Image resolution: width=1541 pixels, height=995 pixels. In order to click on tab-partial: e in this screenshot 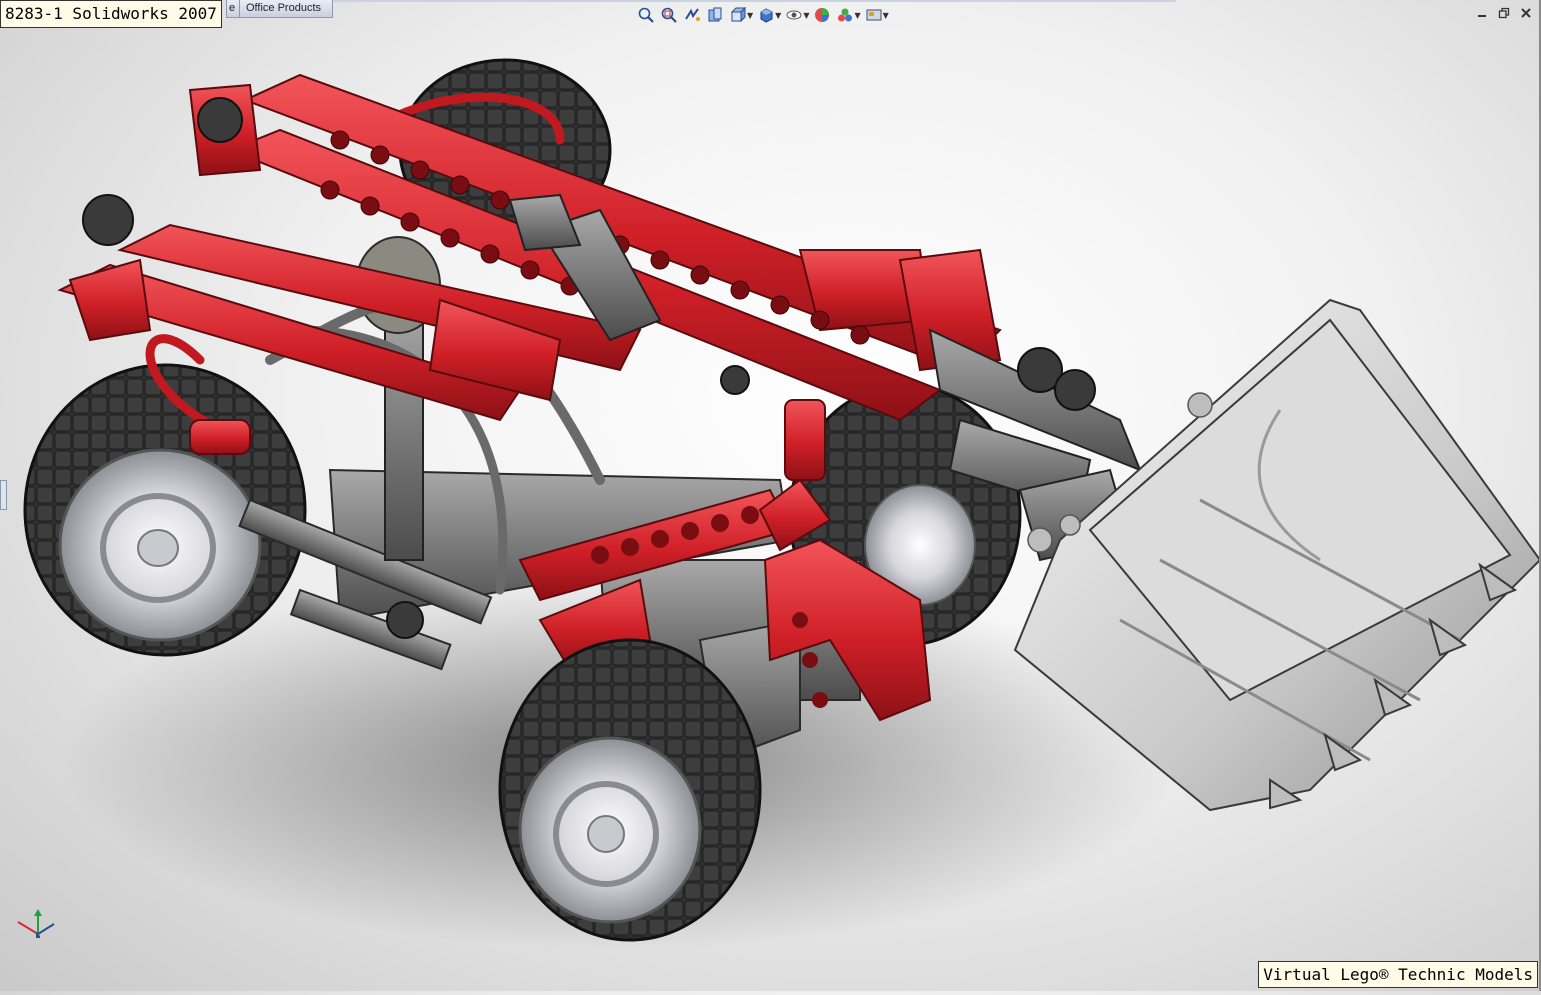, I will do `click(233, 9)`.